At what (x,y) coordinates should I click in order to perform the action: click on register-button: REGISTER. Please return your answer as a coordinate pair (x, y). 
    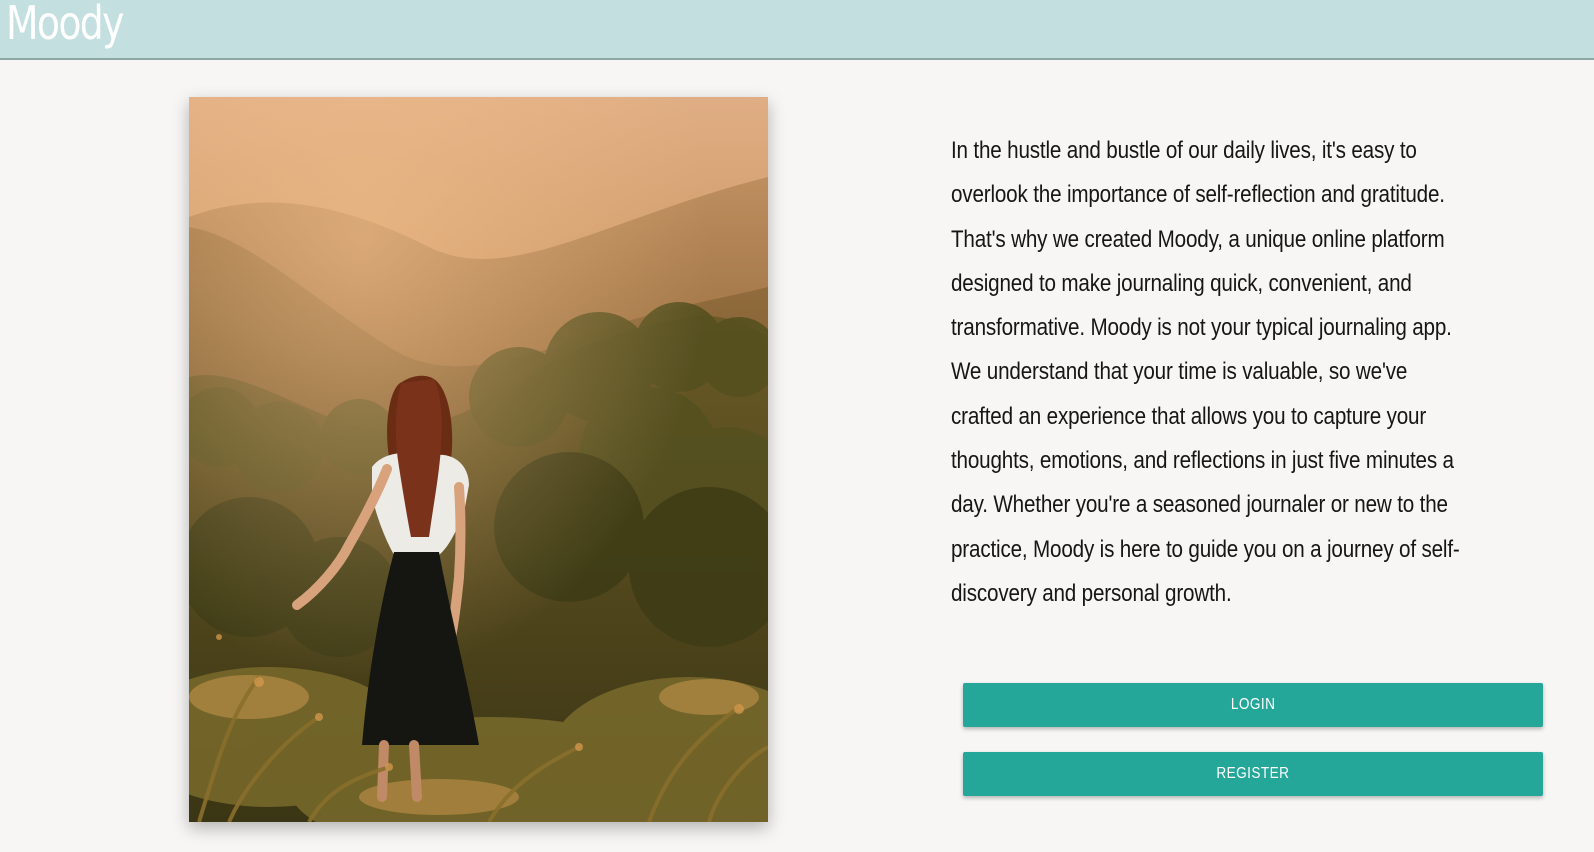
    Looking at the image, I should click on (1253, 774).